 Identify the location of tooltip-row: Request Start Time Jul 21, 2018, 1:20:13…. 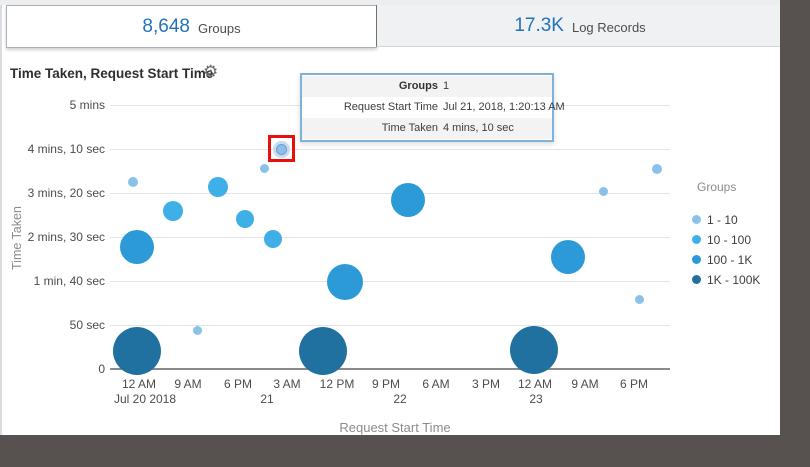
(433, 107).